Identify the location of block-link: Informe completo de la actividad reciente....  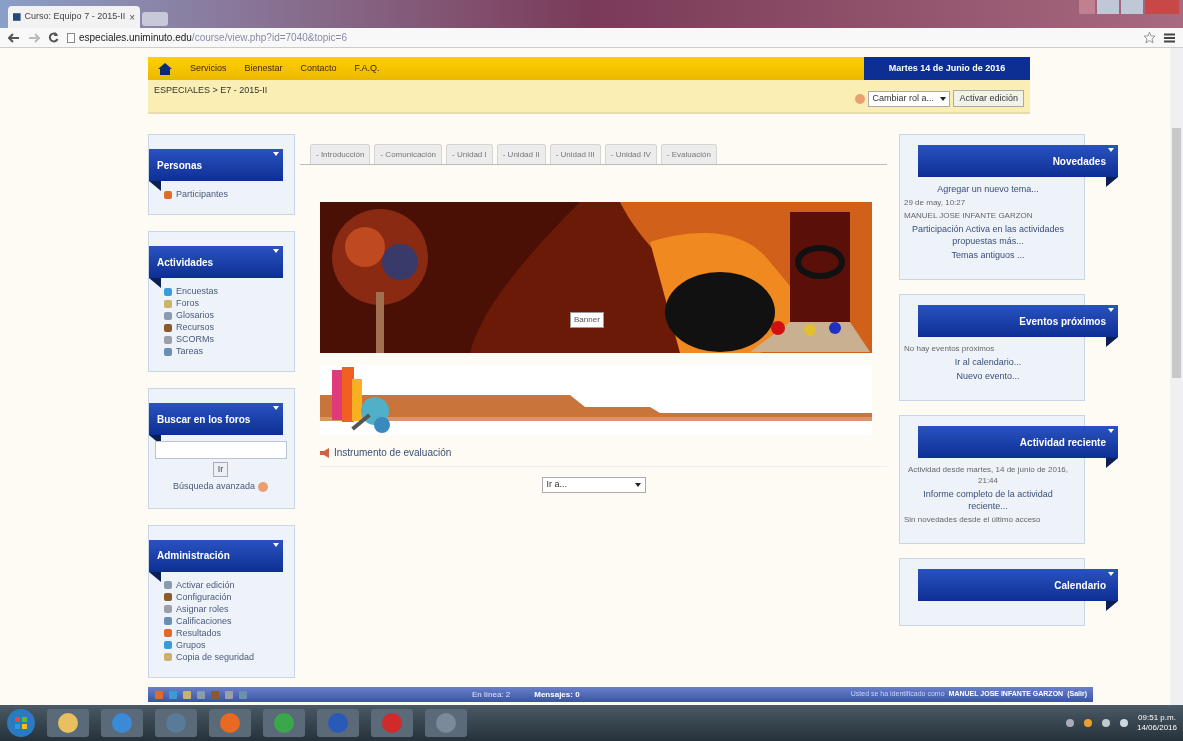
(988, 500).